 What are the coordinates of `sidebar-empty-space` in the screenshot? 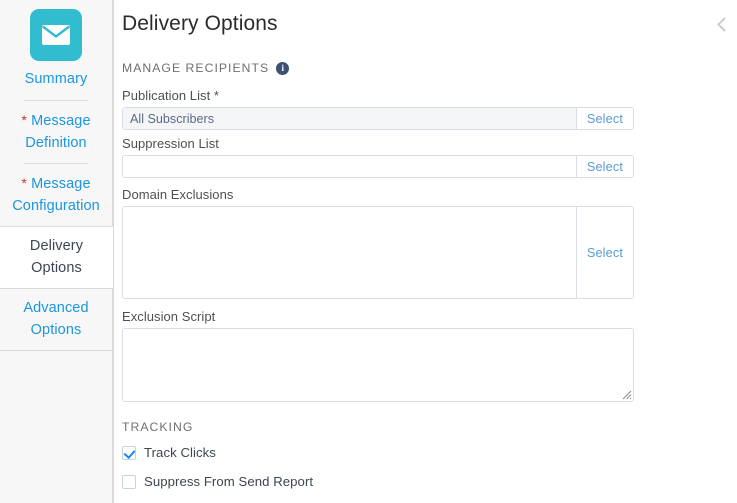 It's located at (56, 427).